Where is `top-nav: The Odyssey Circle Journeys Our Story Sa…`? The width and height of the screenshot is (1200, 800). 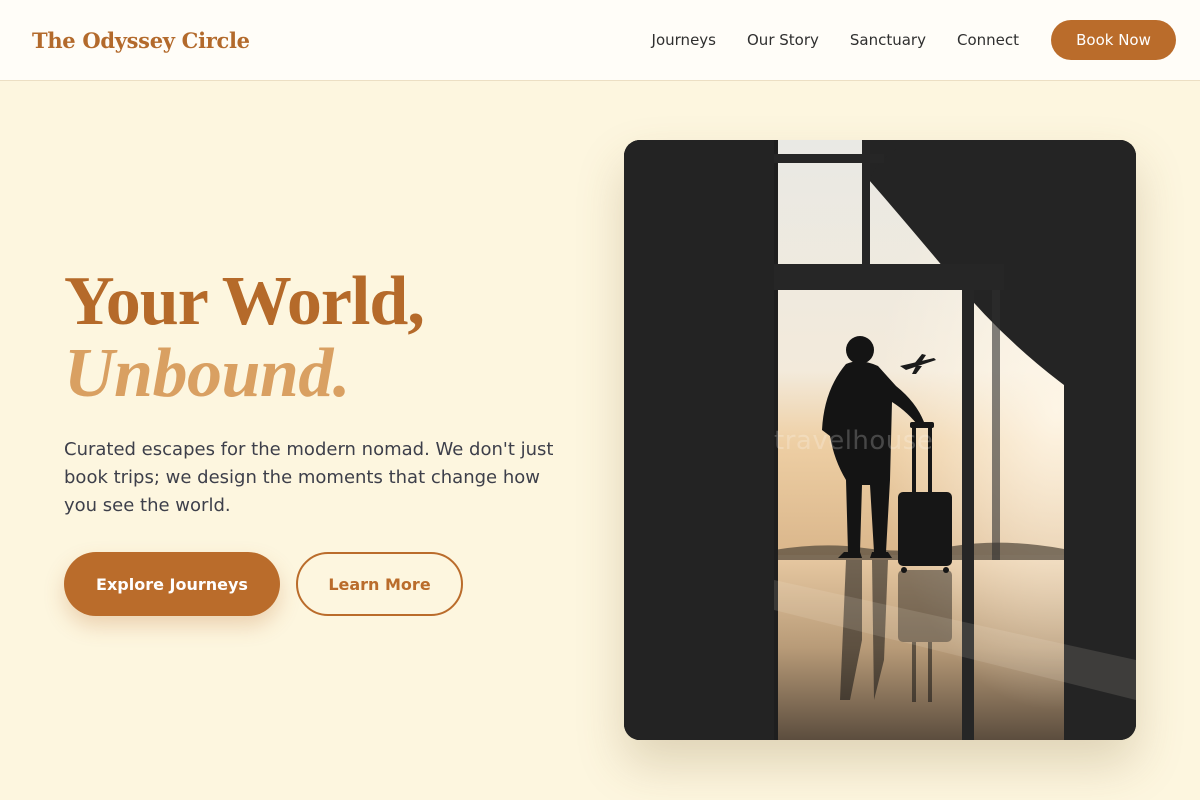
top-nav: The Odyssey Circle Journeys Our Story Sa… is located at coordinates (600, 40).